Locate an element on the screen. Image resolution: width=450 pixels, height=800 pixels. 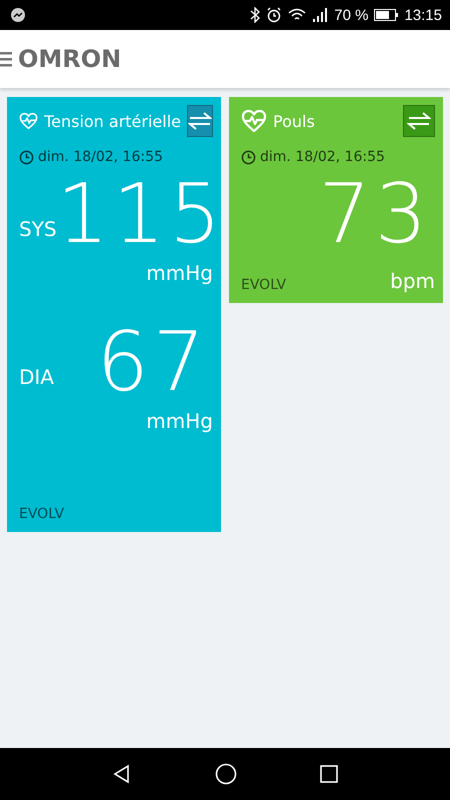
recents-icon is located at coordinates (329, 774).